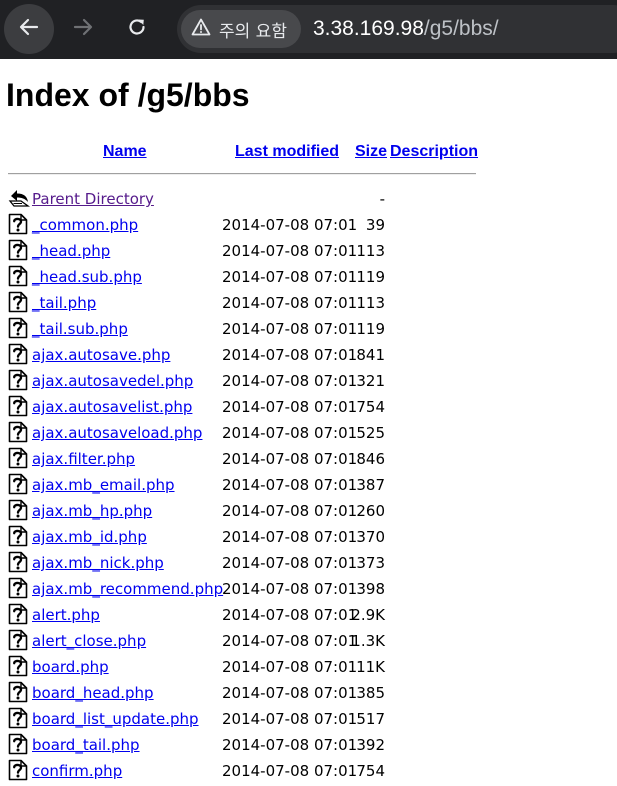  I want to click on file-link: _tail.php, so click(64, 303).